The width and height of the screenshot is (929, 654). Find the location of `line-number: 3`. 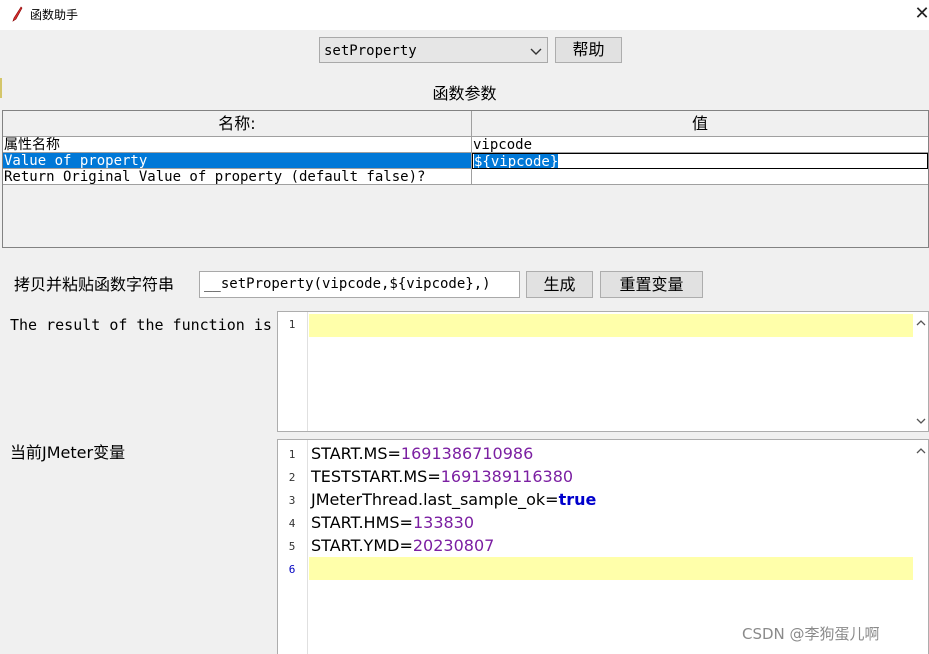

line-number: 3 is located at coordinates (292, 500).